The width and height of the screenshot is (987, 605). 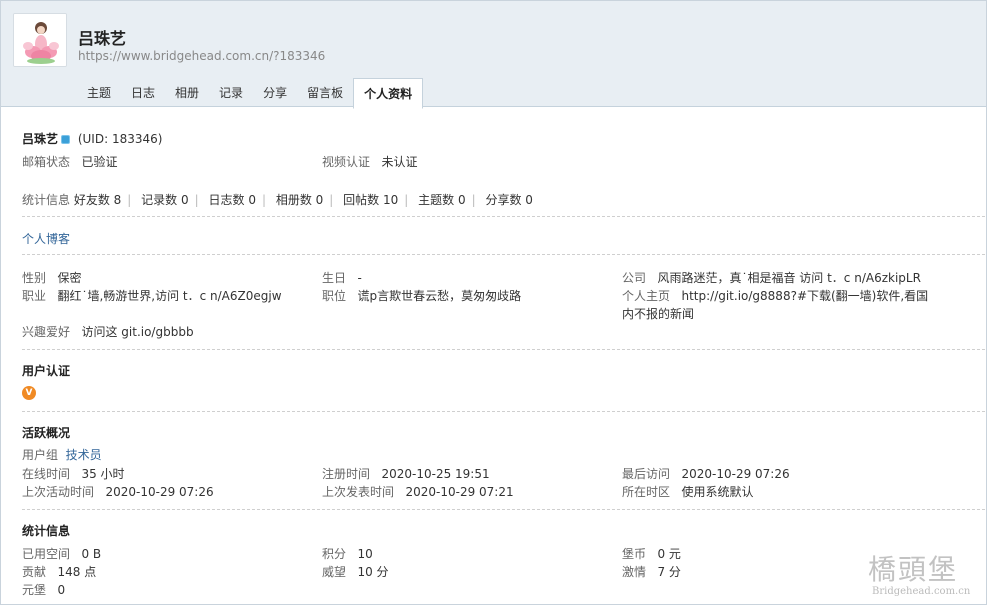 I want to click on profile-name: 吕珠艺, so click(x=102, y=38).